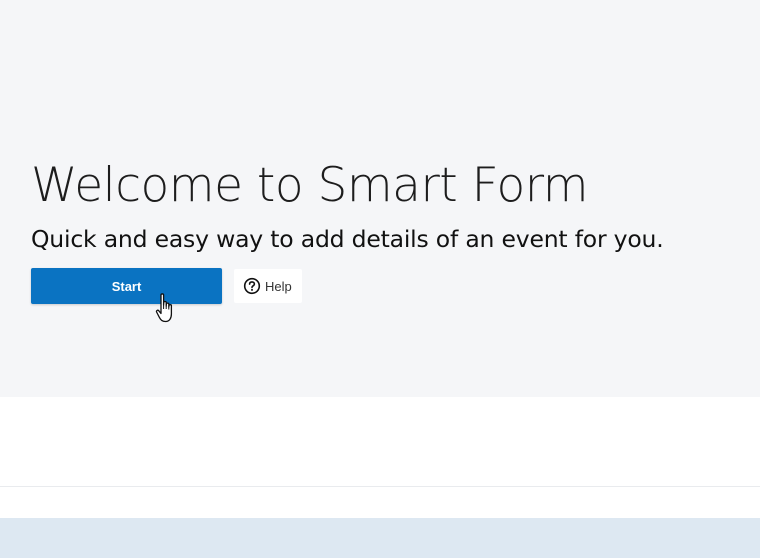 The image size is (760, 558). Describe the element at coordinates (252, 286) in the screenshot. I see `question-circle-icon` at that location.